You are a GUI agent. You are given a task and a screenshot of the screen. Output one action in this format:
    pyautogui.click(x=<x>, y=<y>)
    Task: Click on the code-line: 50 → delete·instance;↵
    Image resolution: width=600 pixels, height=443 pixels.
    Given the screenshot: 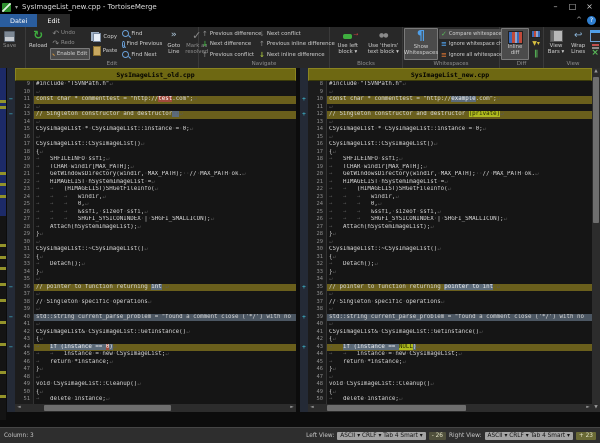 What is the action you would take?
    pyautogui.click(x=450, y=400)
    